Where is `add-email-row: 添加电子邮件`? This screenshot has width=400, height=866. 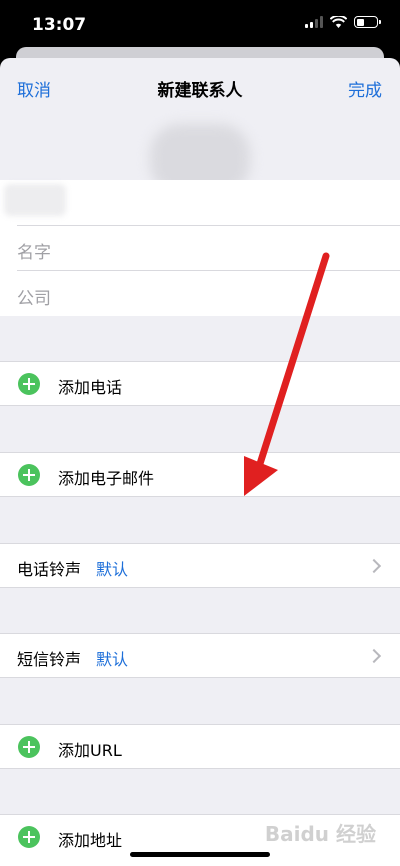
add-email-row: 添加电子邮件 is located at coordinates (200, 474).